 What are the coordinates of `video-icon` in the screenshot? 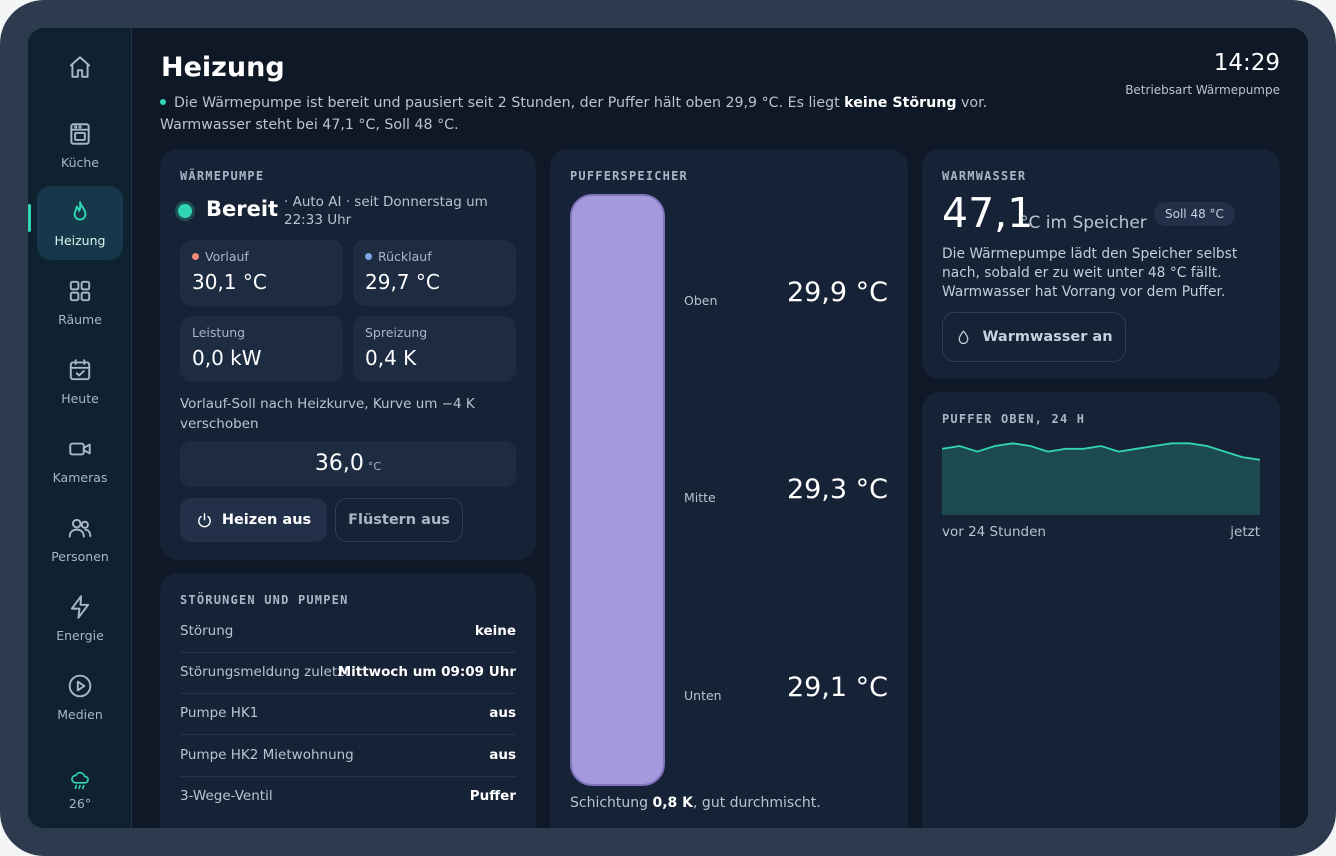 It's located at (80, 448).